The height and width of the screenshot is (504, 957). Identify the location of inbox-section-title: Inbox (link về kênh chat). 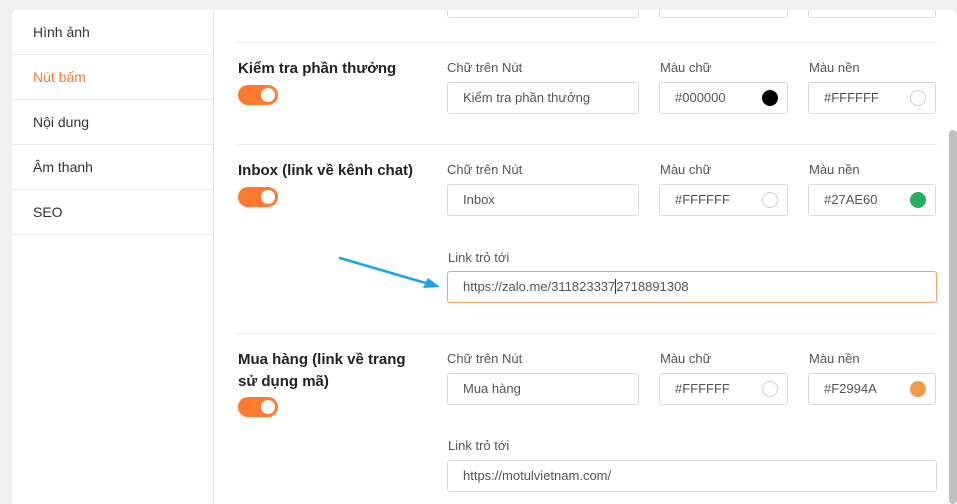
(326, 170).